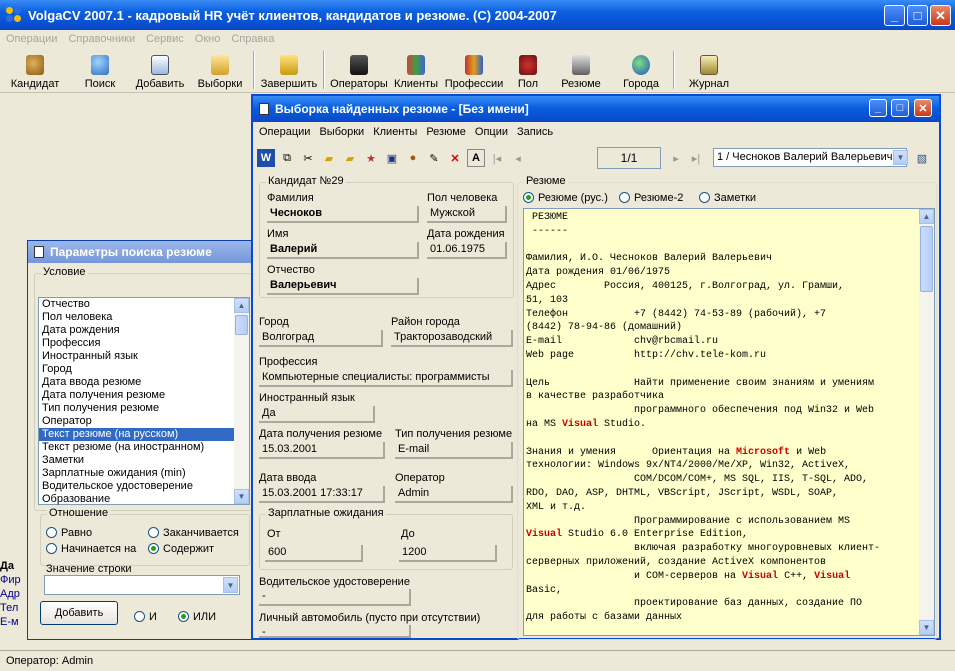 This screenshot has height=671, width=955. I want to click on open-folder-icon: ▰, so click(350, 158).